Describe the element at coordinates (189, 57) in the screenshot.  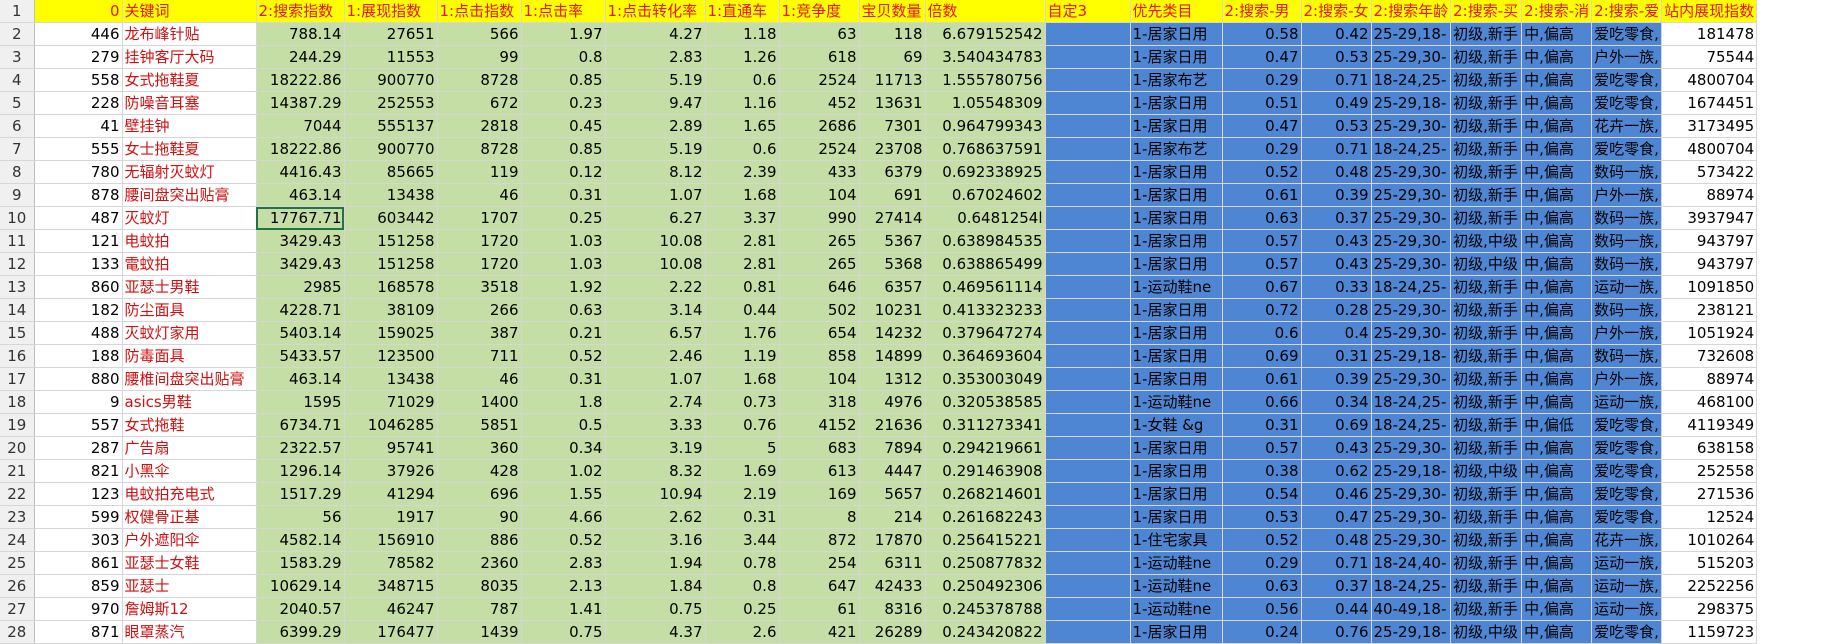
I see `table-cell: 挂钟客厅大码` at that location.